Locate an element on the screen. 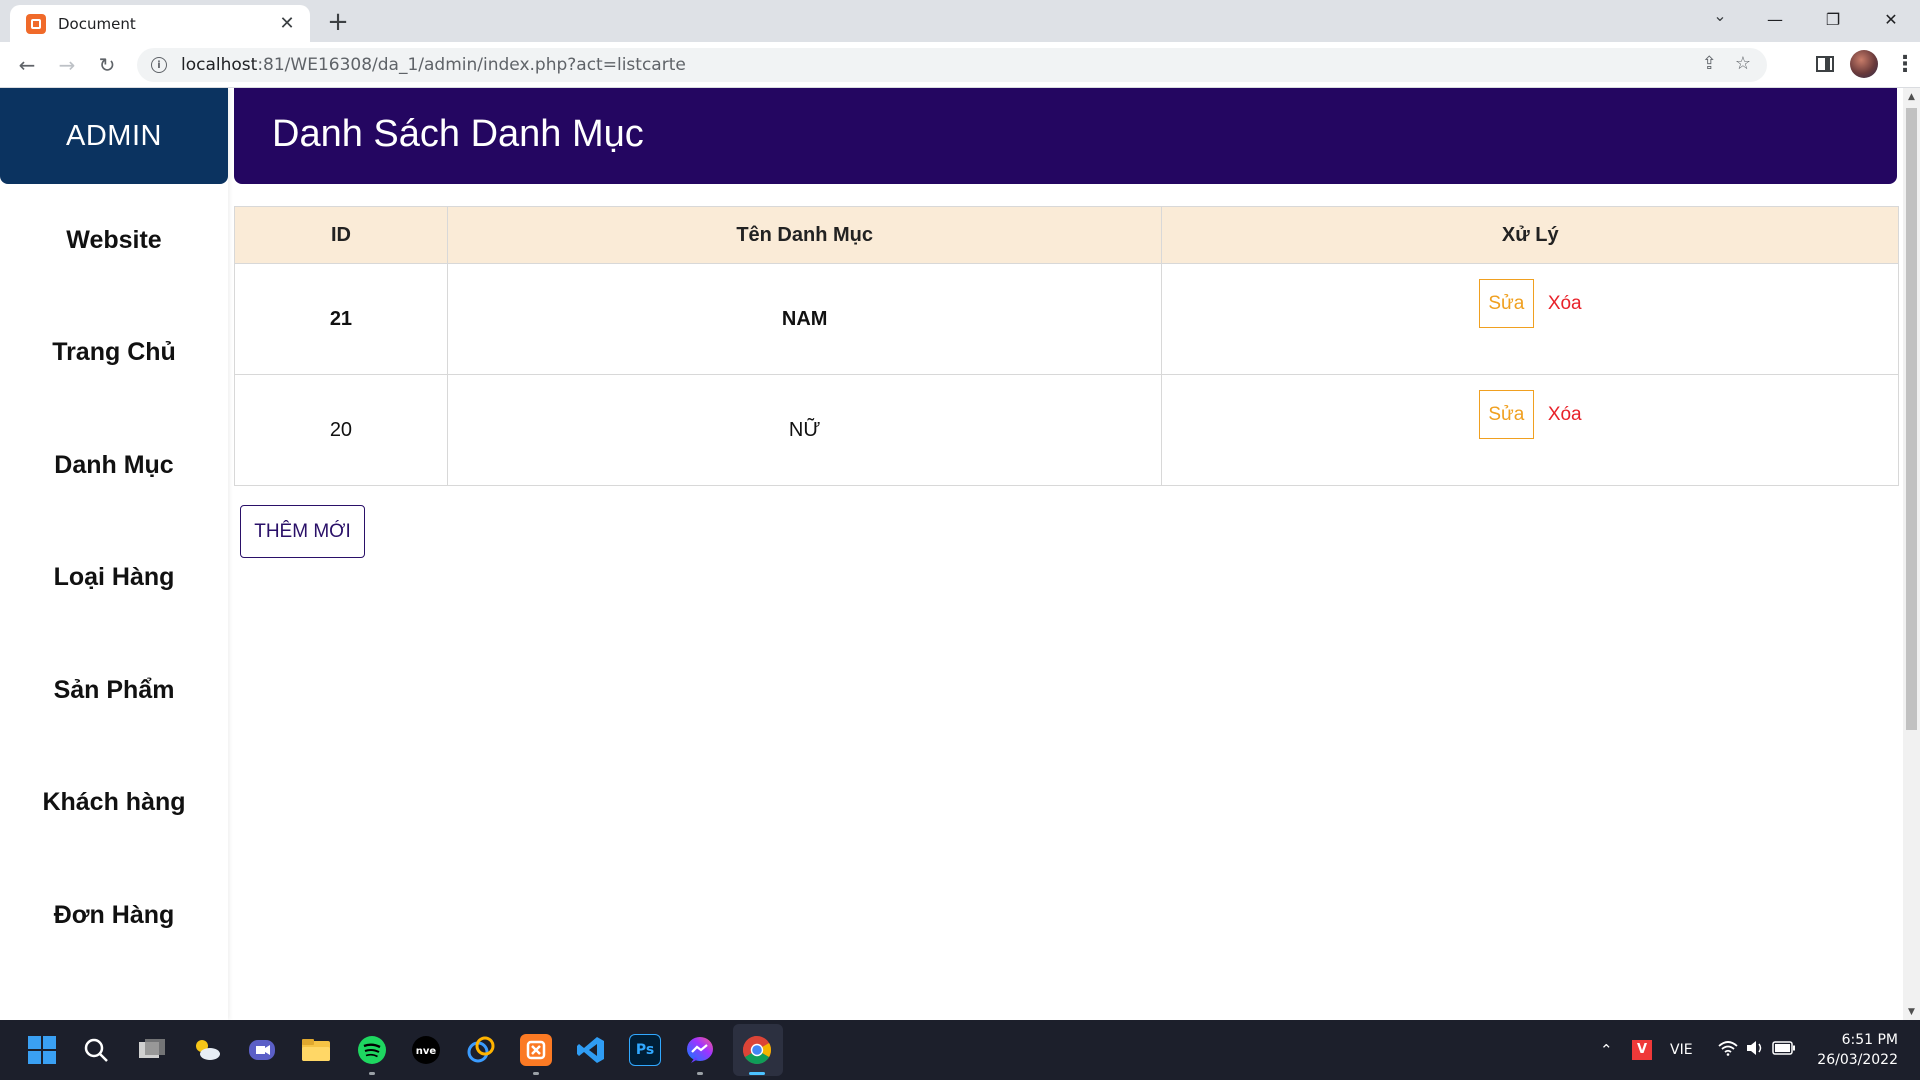 The height and width of the screenshot is (1080, 1920). column-header-name: Tên Danh Mục is located at coordinates (804, 235).